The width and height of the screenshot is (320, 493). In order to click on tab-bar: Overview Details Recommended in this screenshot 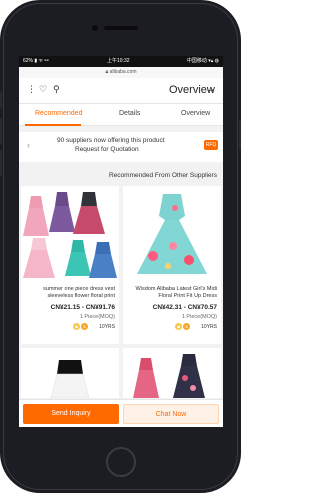, I will do `click(121, 115)`.